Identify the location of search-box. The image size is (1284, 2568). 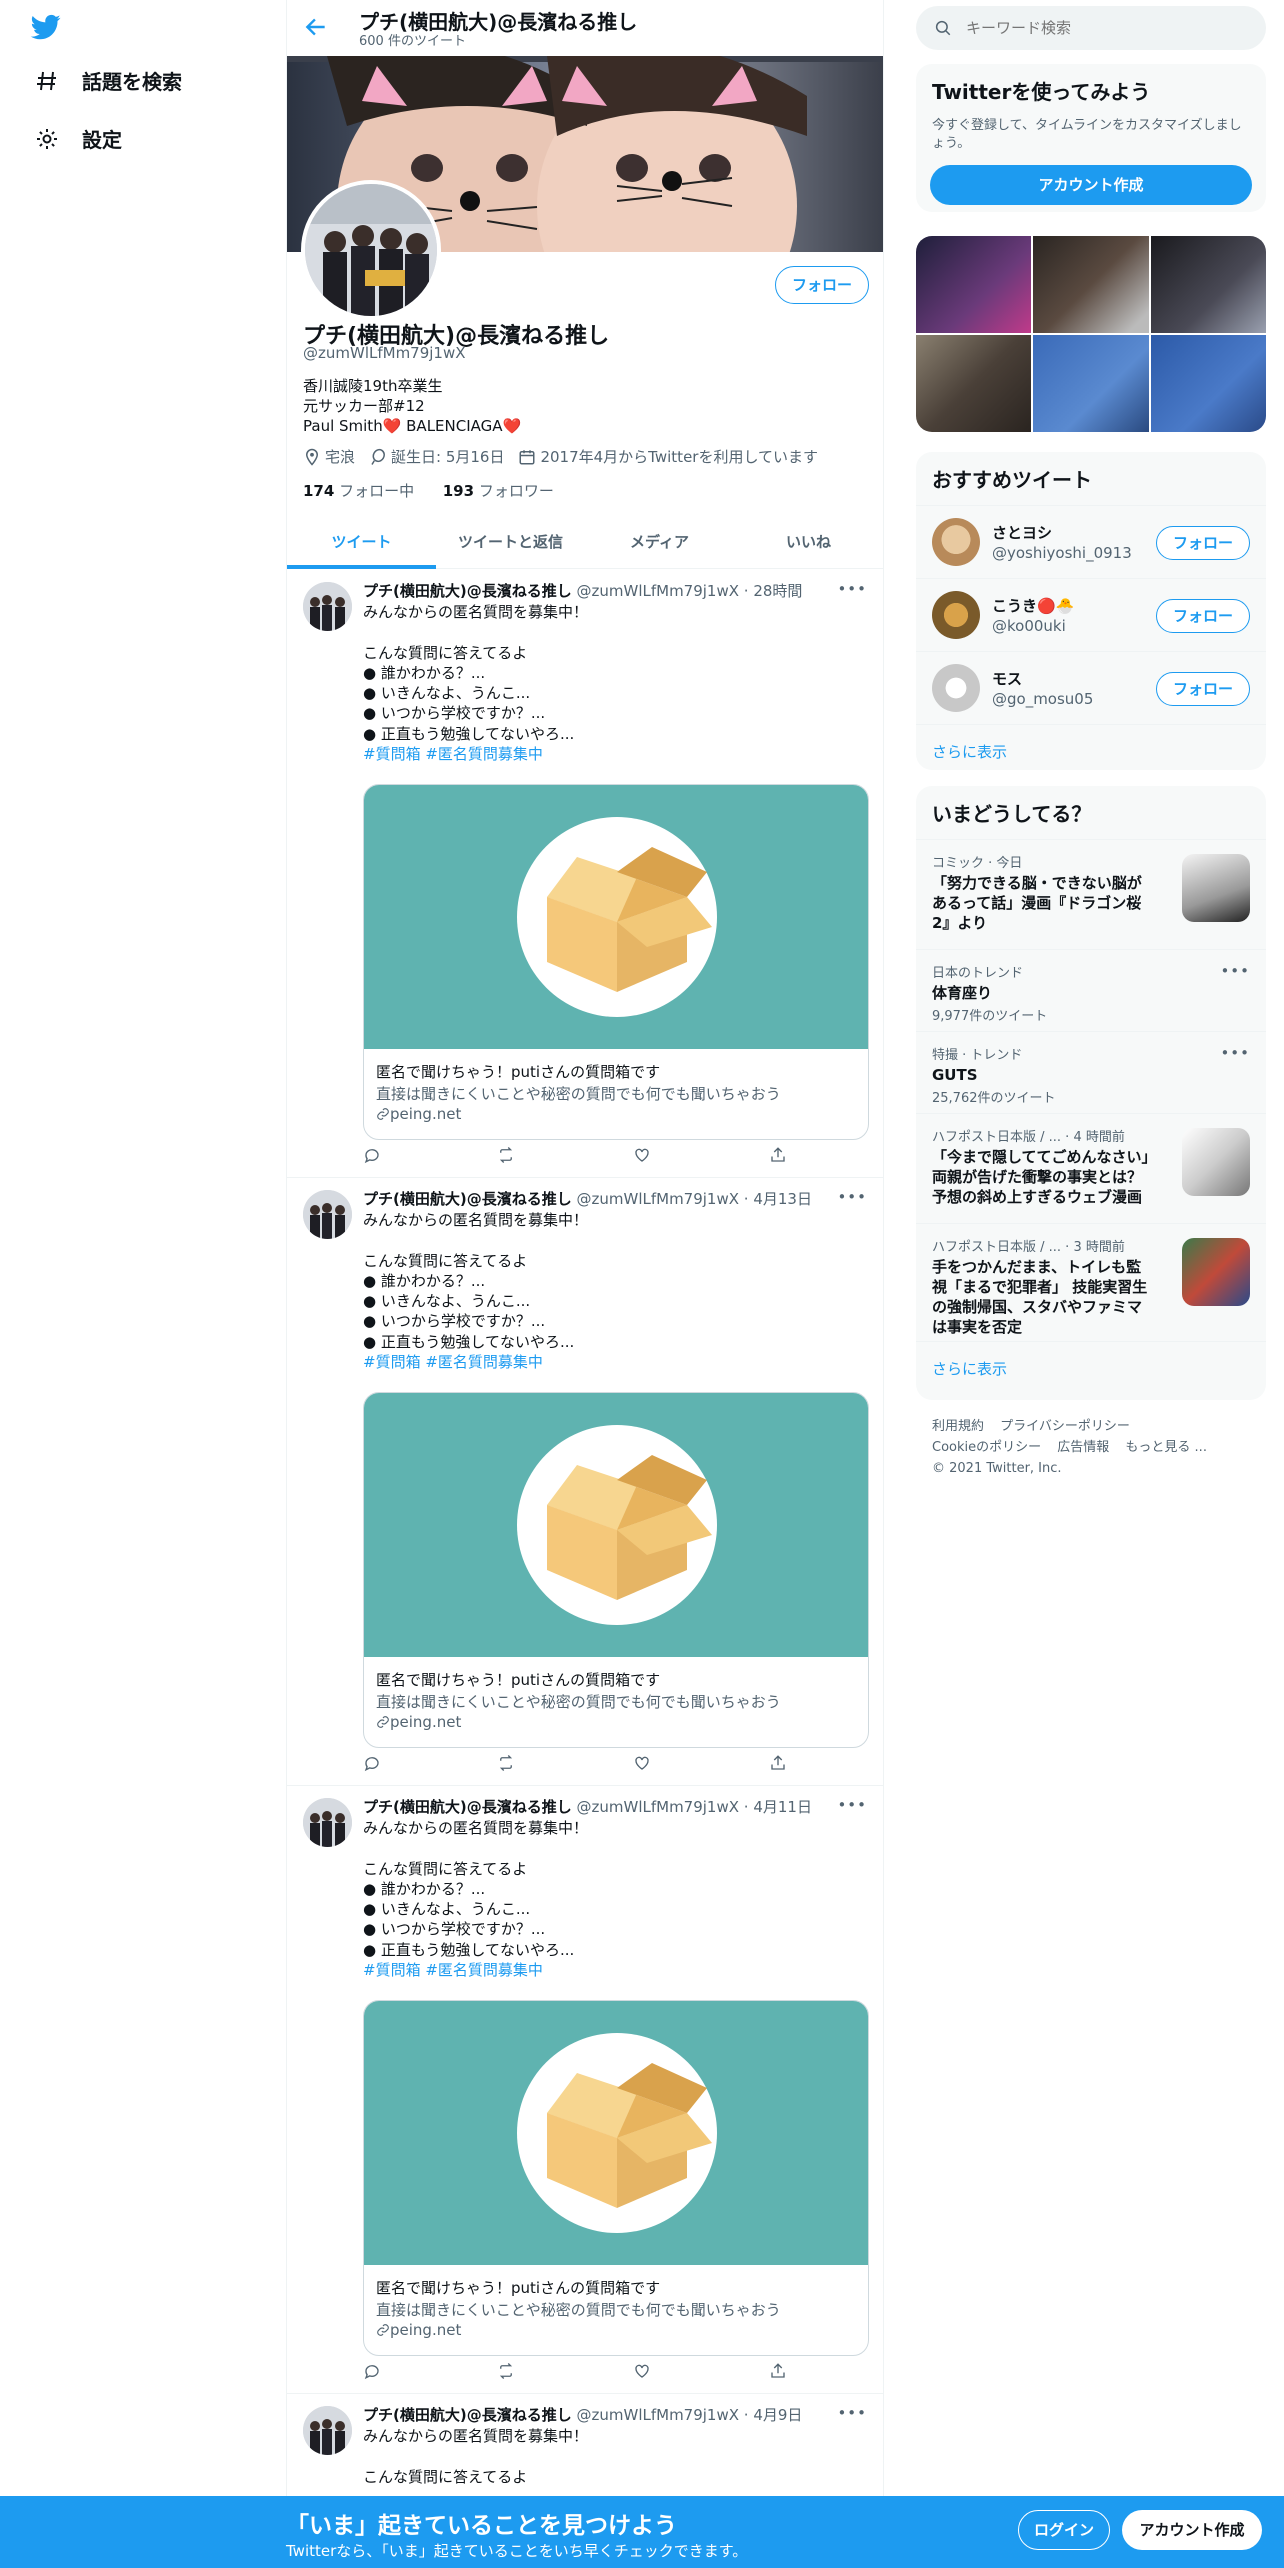
(1091, 28).